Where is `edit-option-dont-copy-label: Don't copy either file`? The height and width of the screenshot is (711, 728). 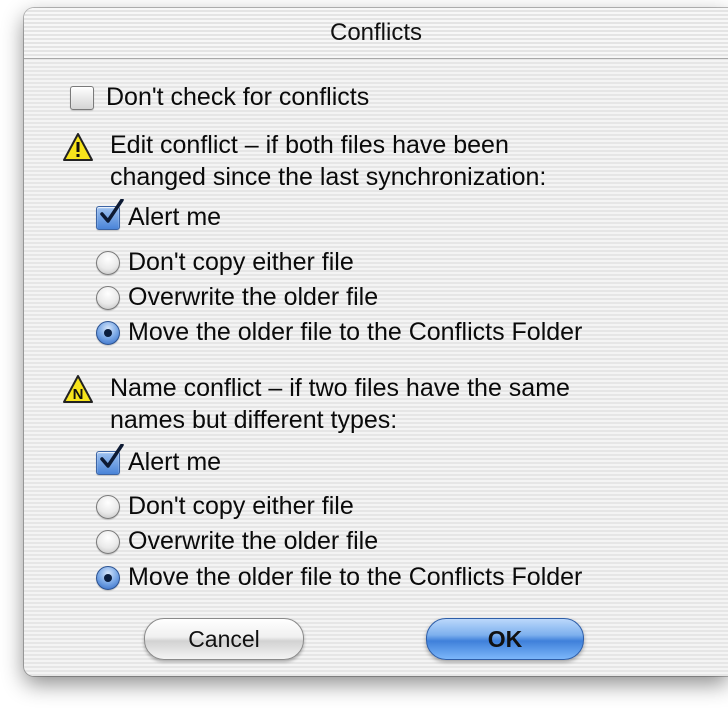 edit-option-dont-copy-label: Don't copy either file is located at coordinates (241, 262).